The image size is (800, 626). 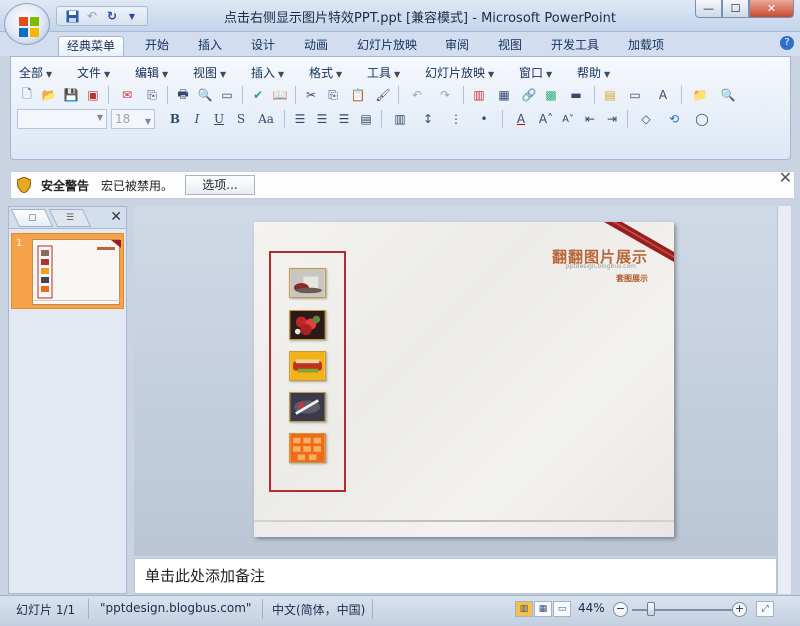 I want to click on zoom-out-icon: −, so click(x=620, y=609).